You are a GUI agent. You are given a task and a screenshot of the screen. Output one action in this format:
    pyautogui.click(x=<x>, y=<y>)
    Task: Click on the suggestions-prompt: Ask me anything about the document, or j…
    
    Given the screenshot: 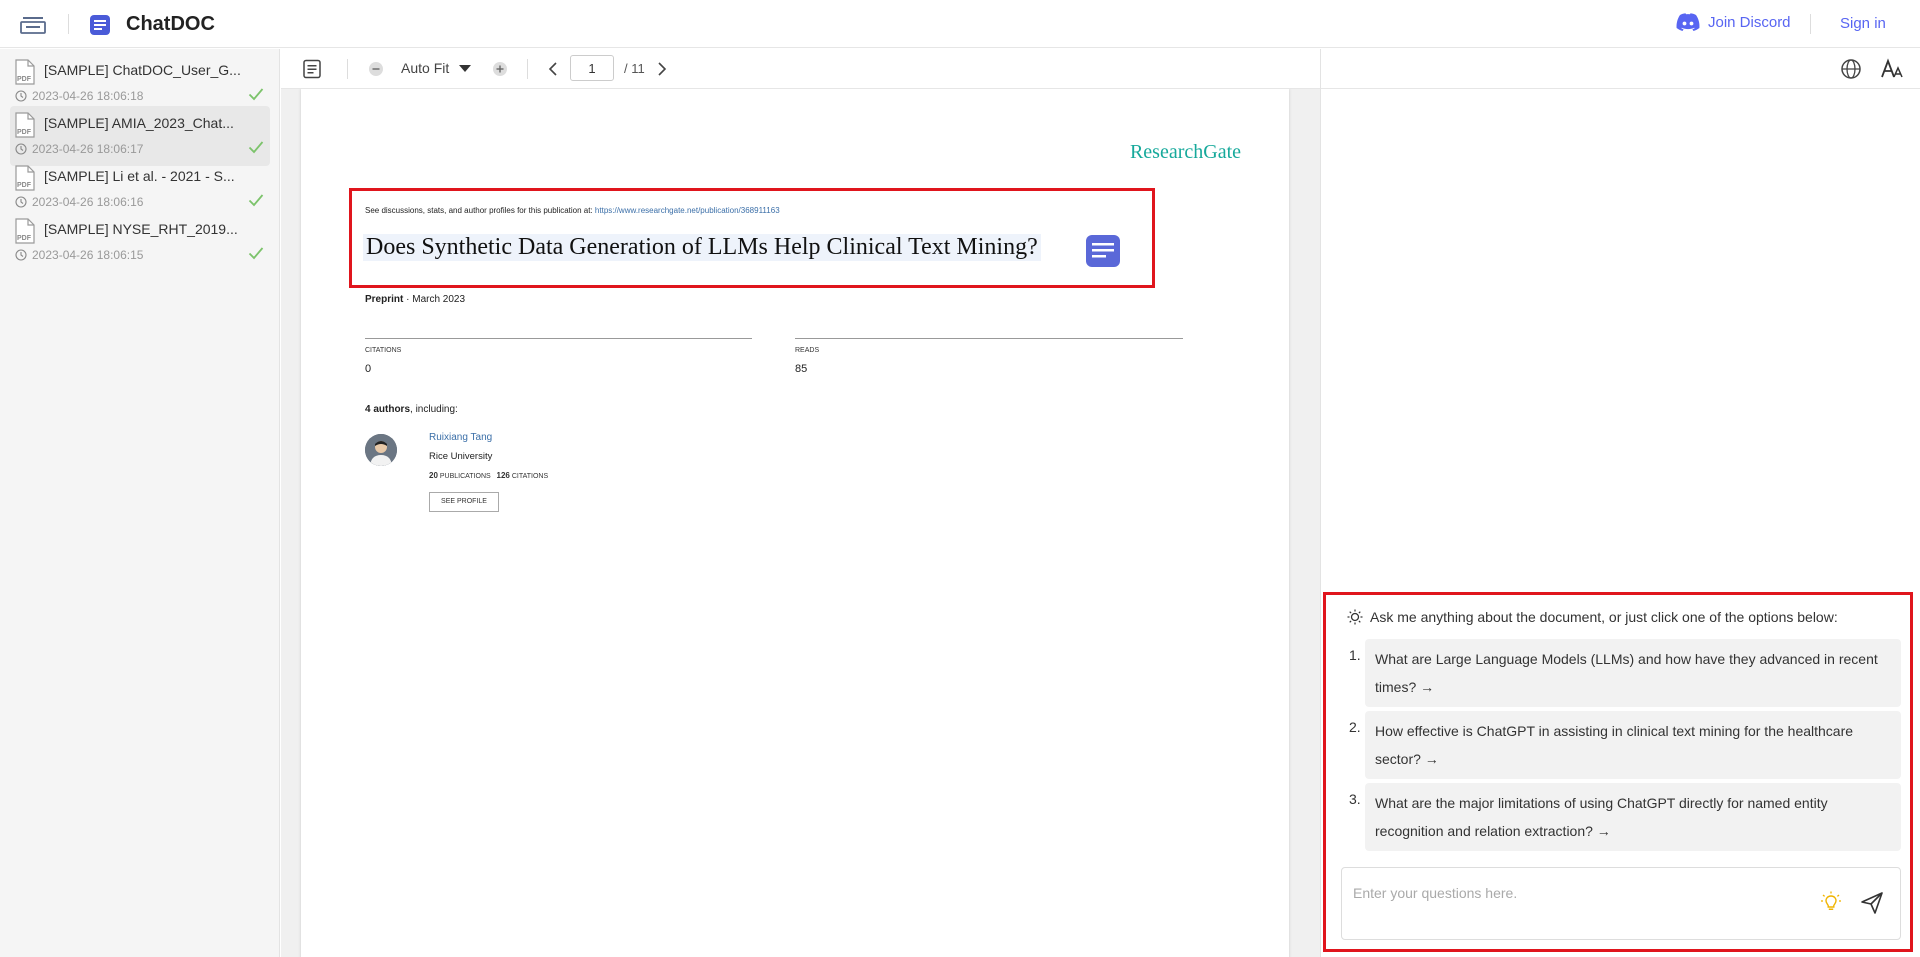 What is the action you would take?
    pyautogui.click(x=1604, y=617)
    